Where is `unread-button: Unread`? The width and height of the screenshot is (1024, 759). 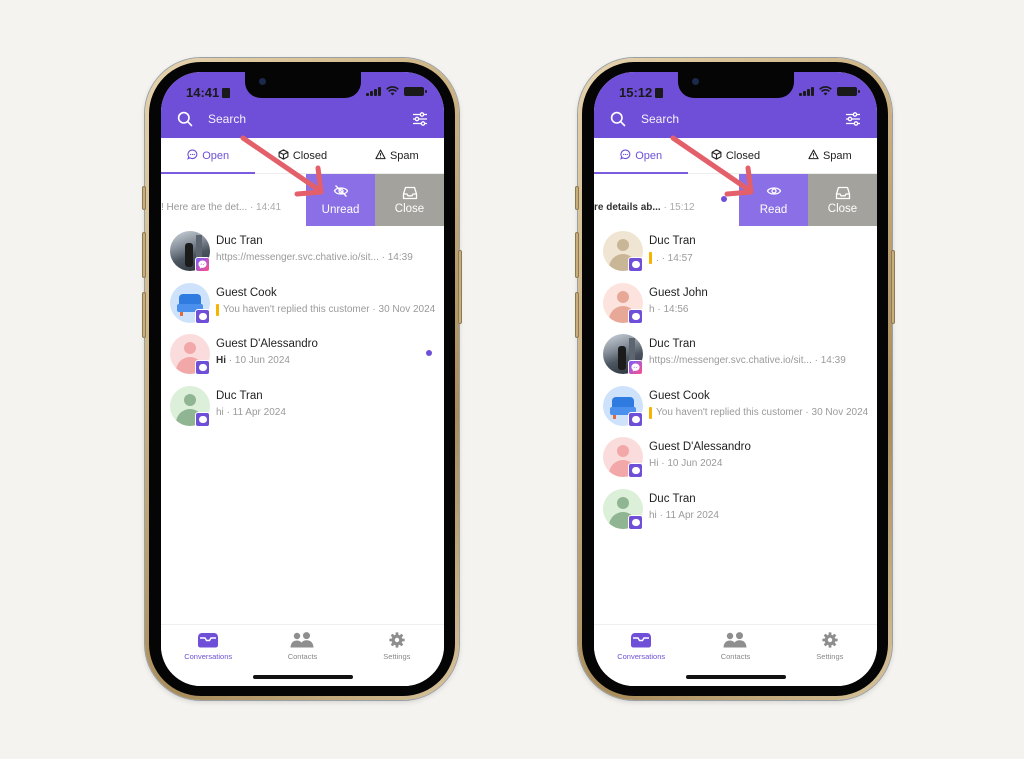
unread-button: Unread is located at coordinates (340, 200).